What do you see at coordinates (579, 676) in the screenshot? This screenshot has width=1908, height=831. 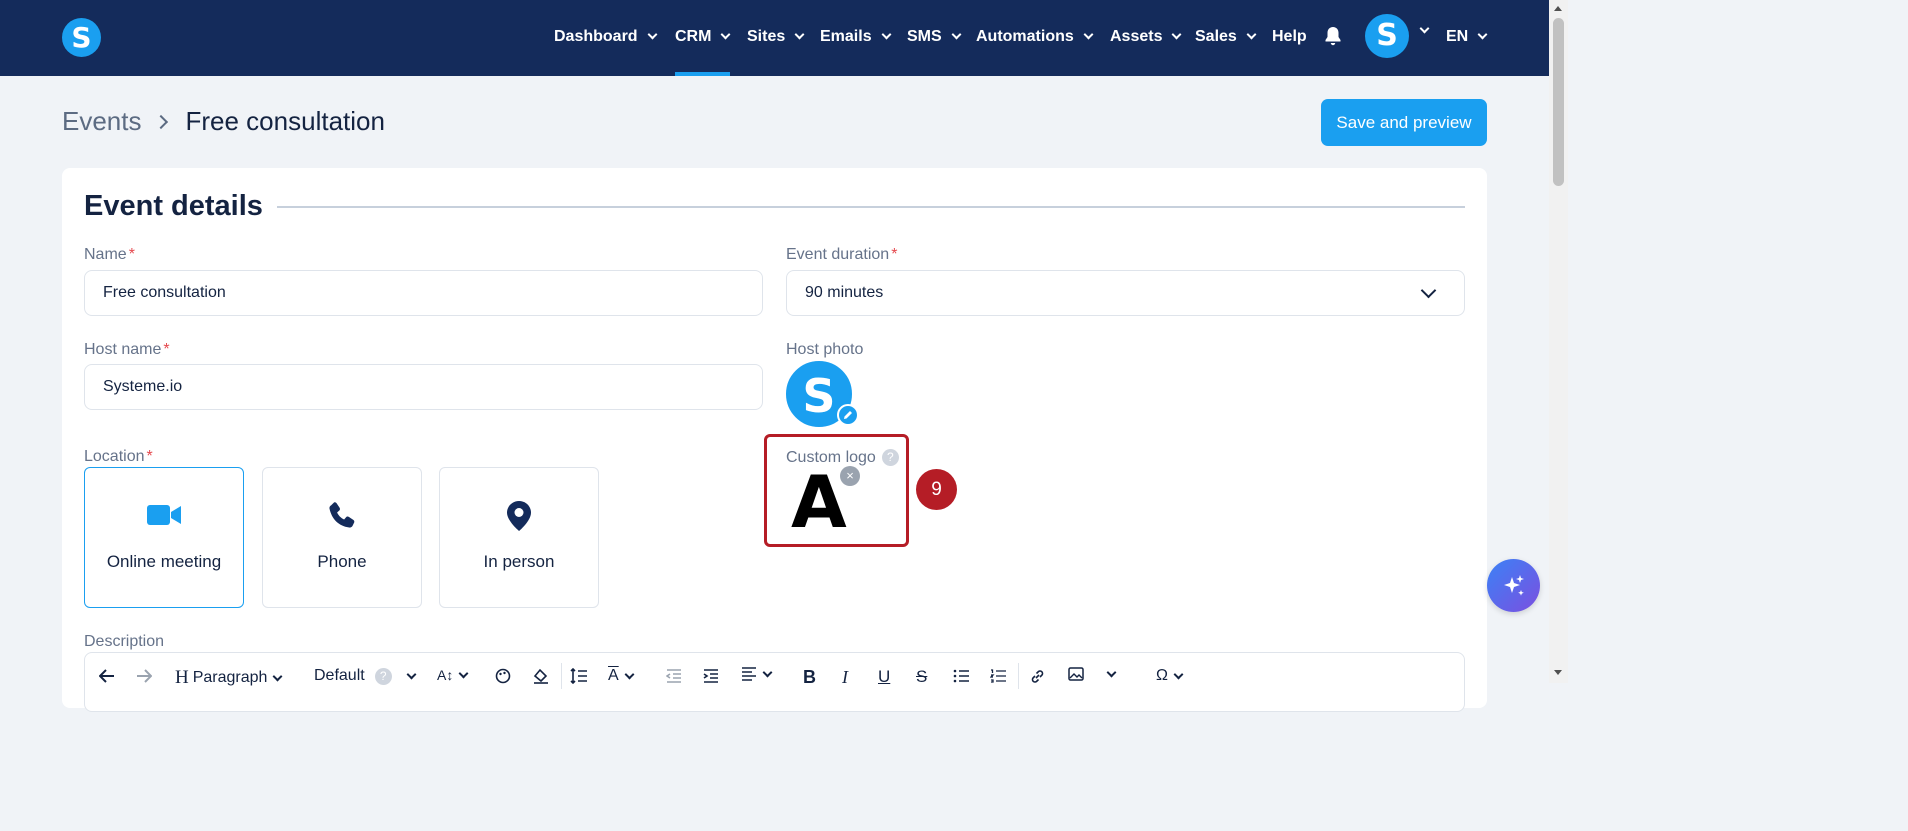 I see `line-height-icon` at bounding box center [579, 676].